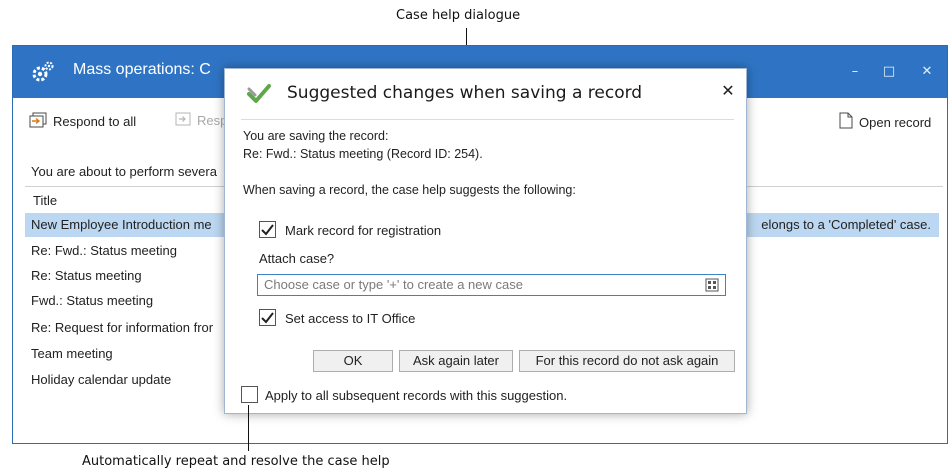 The width and height of the screenshot is (948, 473). I want to click on respond-button: Resp, so click(201, 120).